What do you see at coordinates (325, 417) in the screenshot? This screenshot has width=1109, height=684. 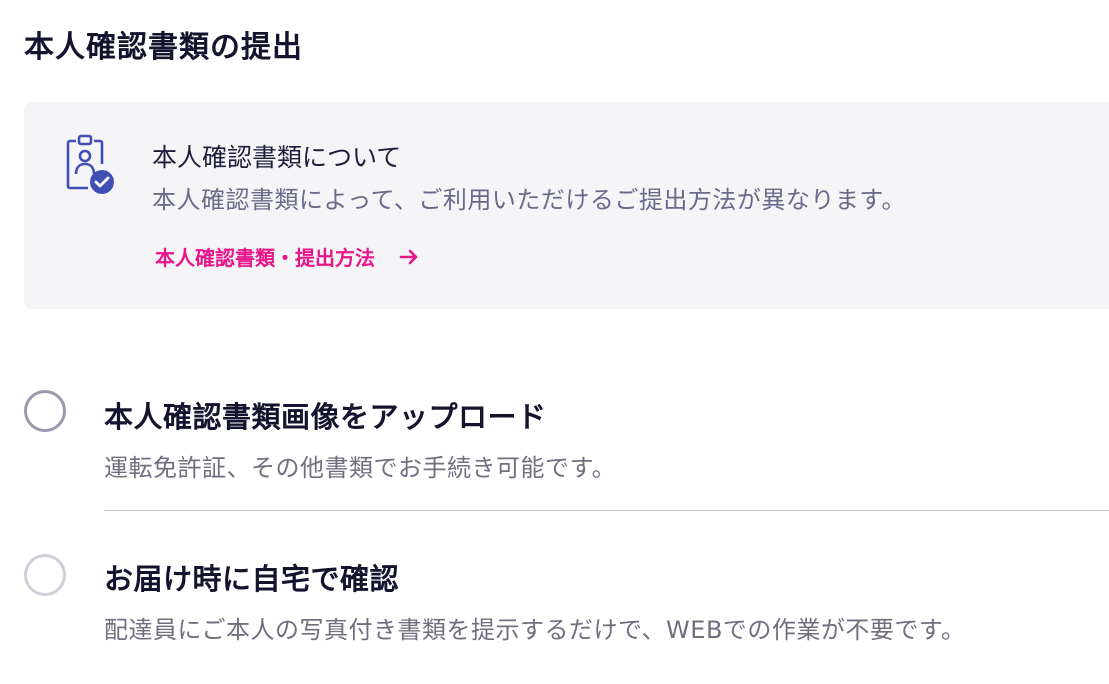 I see `option-upload-title: 本人確認書類画像をアップロード` at bounding box center [325, 417].